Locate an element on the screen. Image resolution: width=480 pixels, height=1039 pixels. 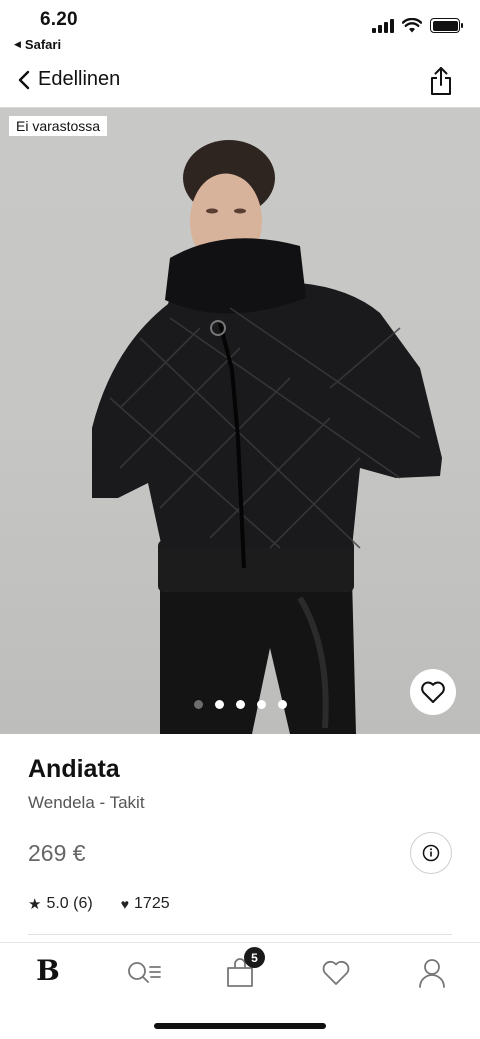
carousel-indicator is located at coordinates (240, 704).